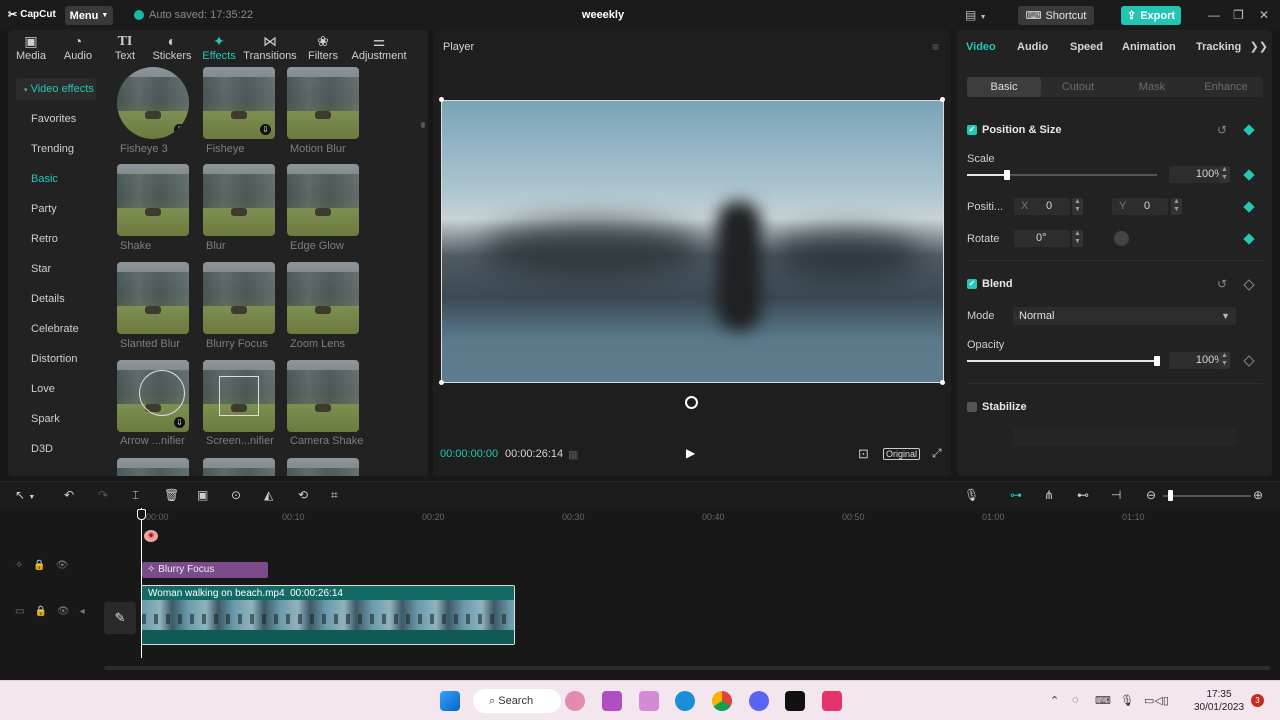 This screenshot has width=1280, height=720. What do you see at coordinates (902, 454) in the screenshot?
I see `ratio-button: Original` at bounding box center [902, 454].